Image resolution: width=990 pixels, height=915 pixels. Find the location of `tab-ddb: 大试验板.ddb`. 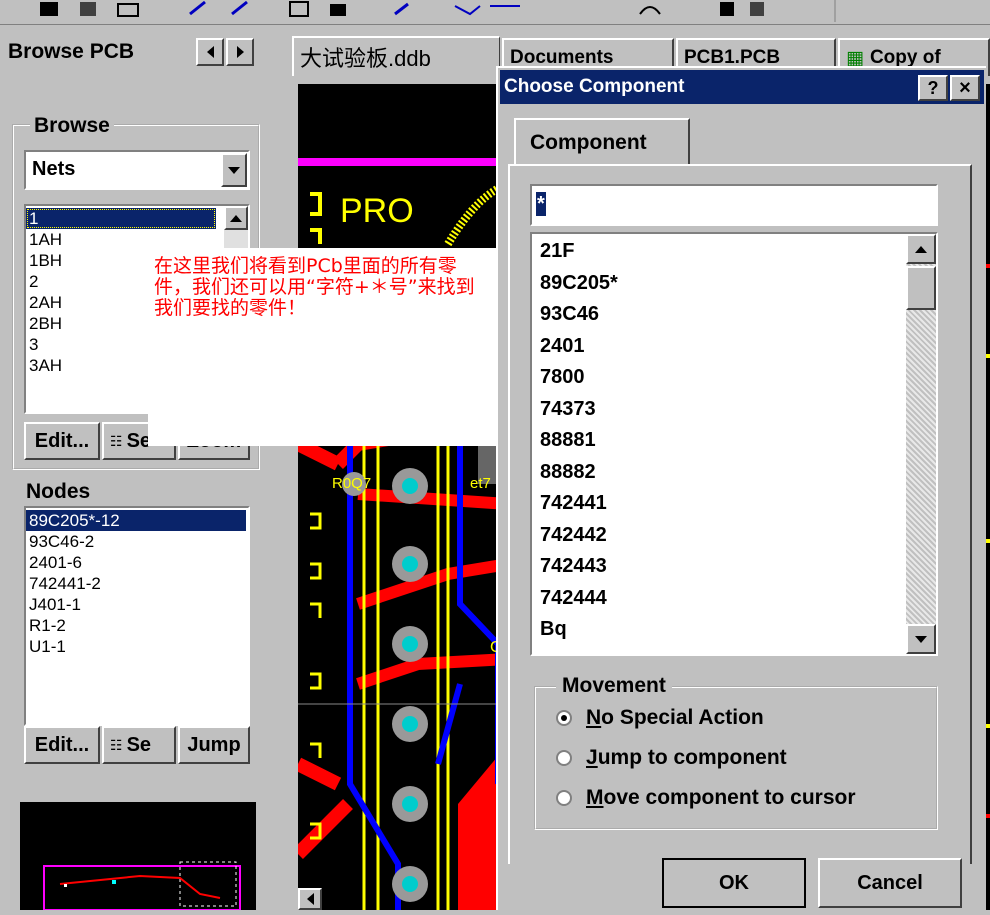

tab-ddb: 大试验板.ddb is located at coordinates (396, 56).